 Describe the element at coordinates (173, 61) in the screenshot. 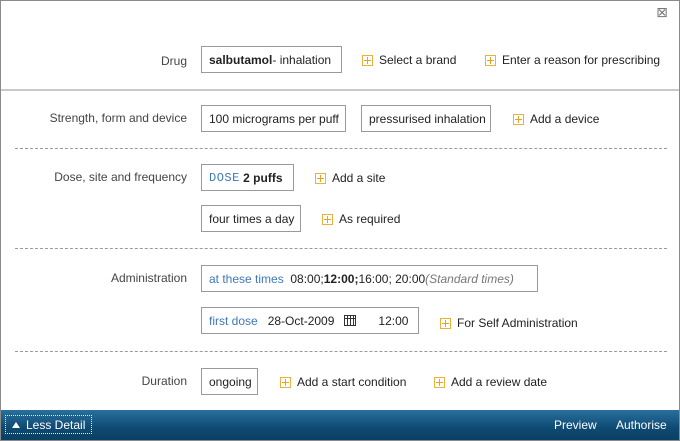

I see `drug-label: Drug` at that location.